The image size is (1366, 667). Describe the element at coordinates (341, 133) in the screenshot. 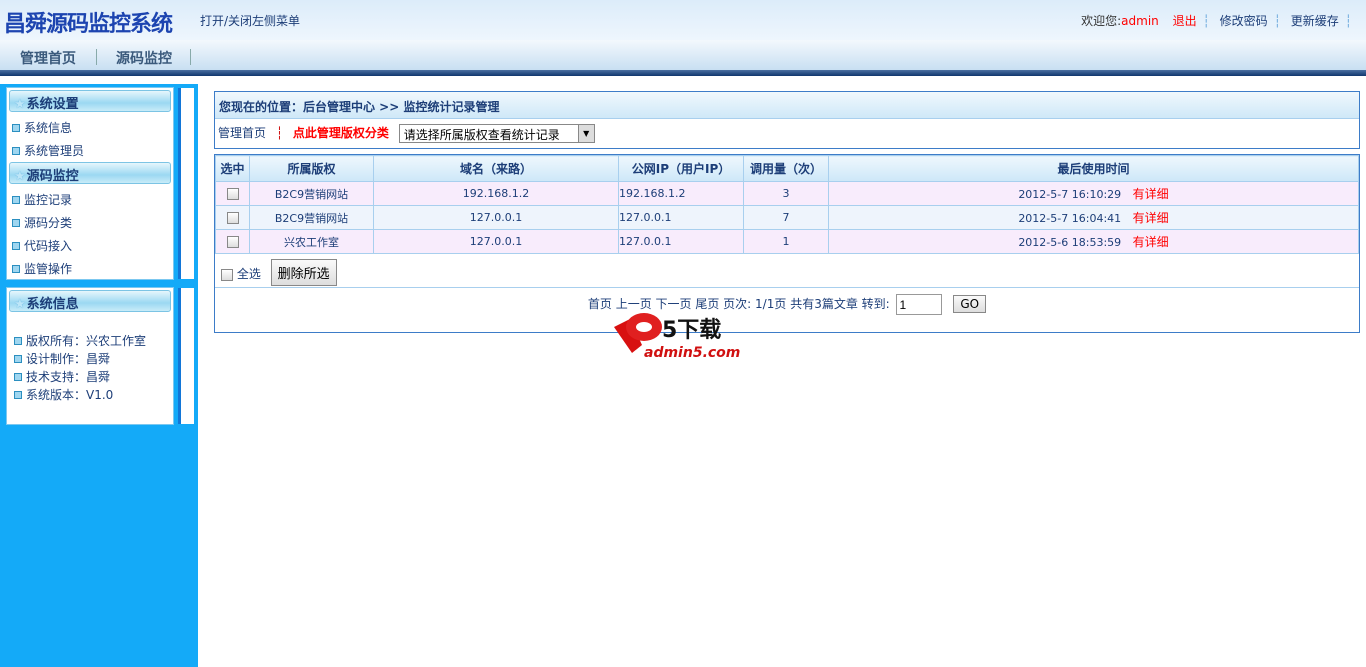

I see `manage-categories-link: 点此管理版权分类` at that location.